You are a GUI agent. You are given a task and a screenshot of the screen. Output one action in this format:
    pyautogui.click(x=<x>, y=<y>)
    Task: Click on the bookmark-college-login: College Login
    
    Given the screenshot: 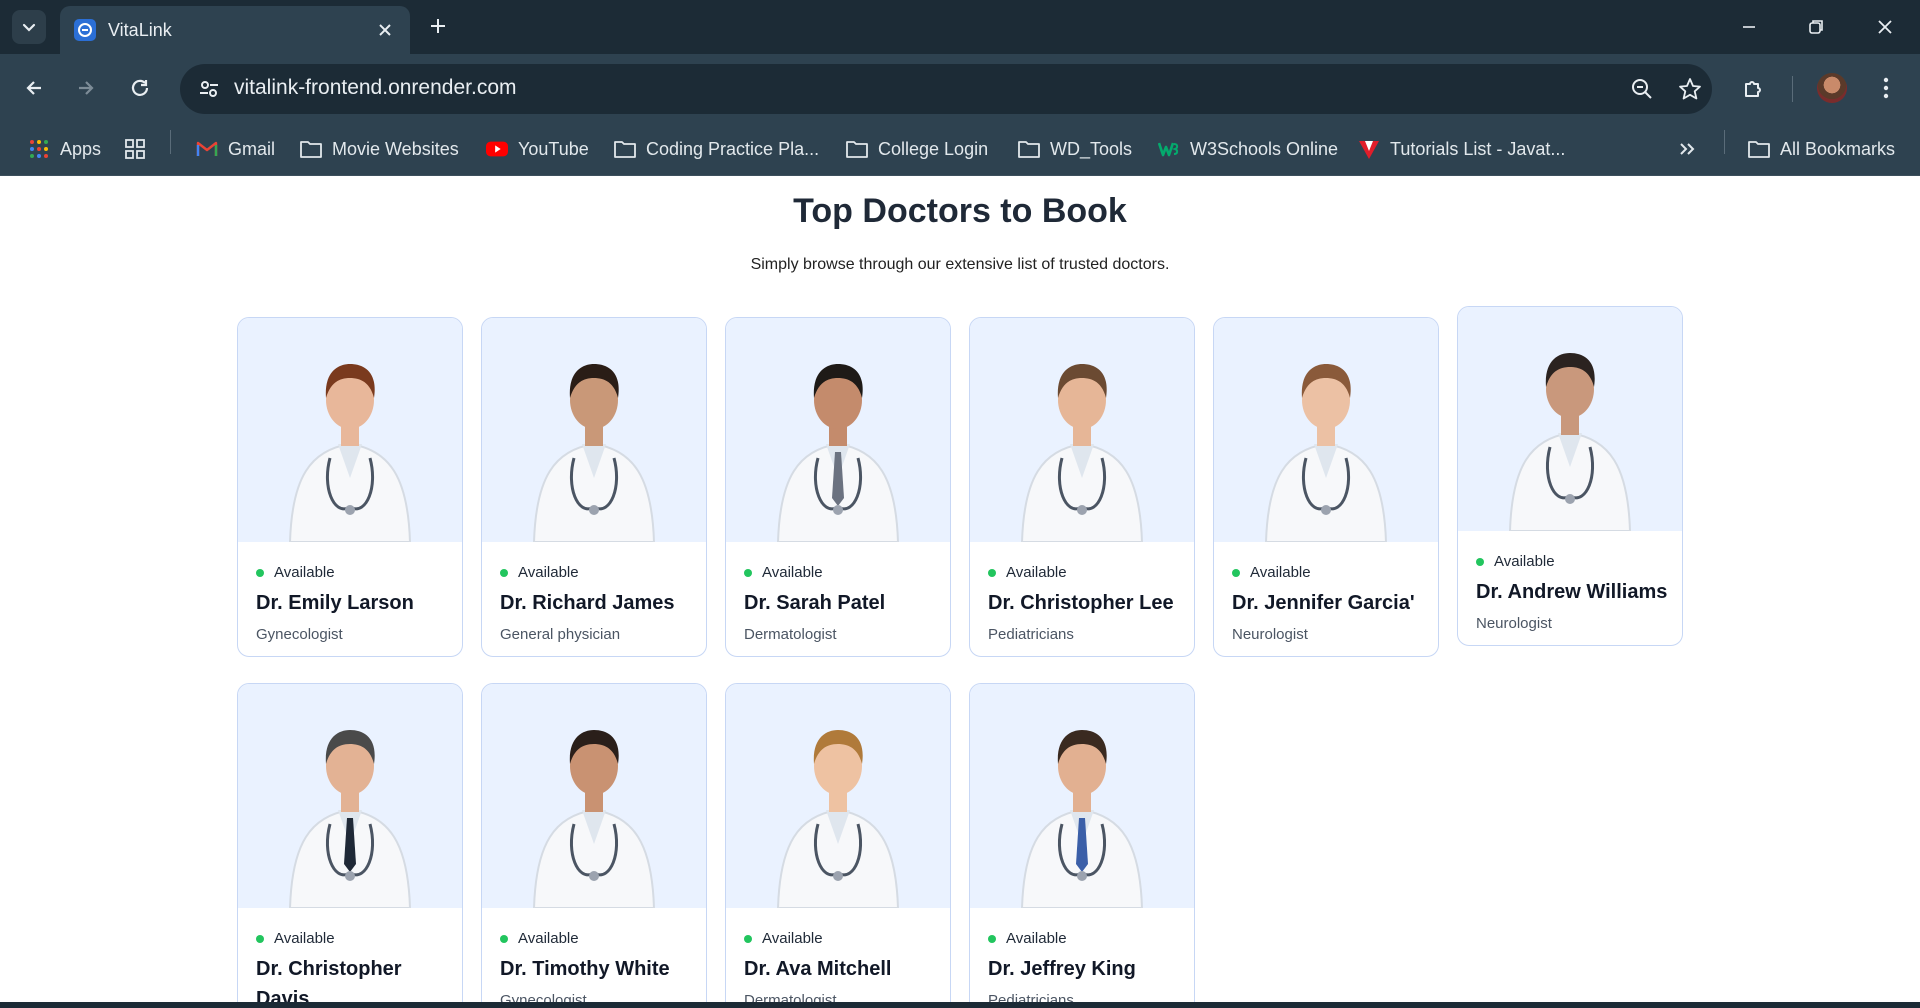 What is the action you would take?
    pyautogui.click(x=917, y=149)
    